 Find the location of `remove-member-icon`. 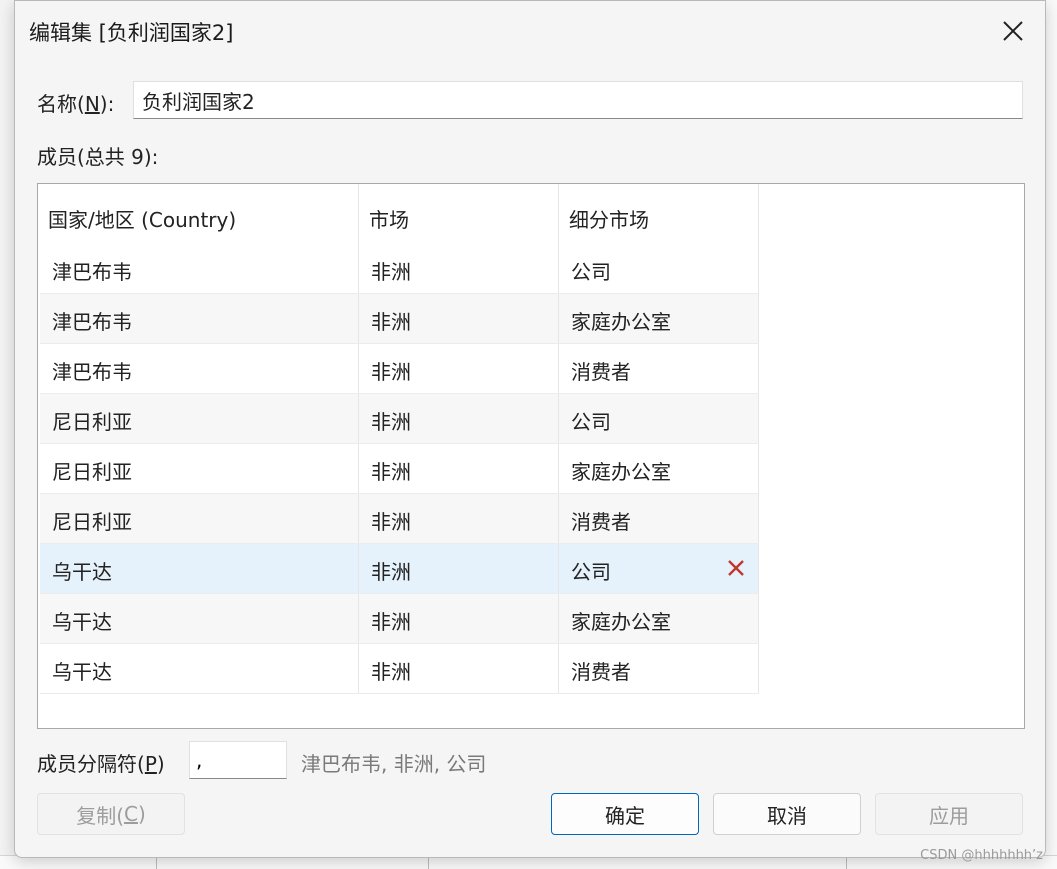

remove-member-icon is located at coordinates (736, 568).